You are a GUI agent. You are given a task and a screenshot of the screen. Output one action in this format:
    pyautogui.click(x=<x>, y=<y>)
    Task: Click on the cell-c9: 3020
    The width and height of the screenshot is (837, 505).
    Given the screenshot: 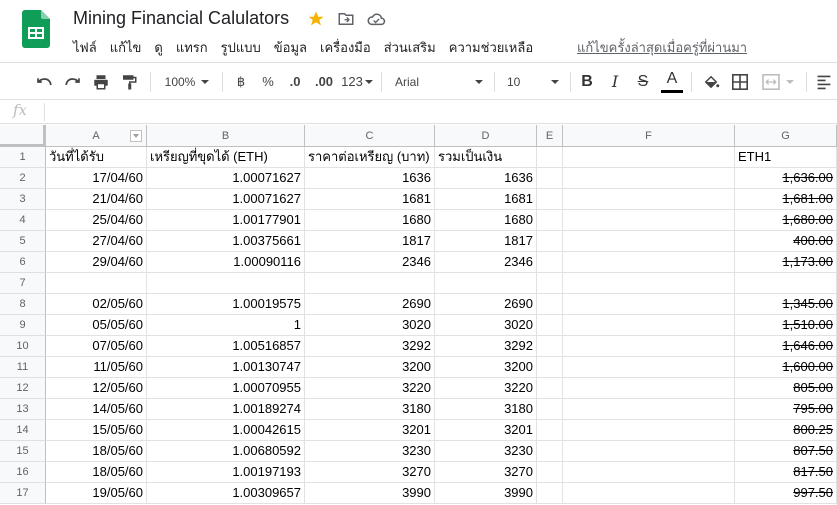 What is the action you would take?
    pyautogui.click(x=370, y=325)
    